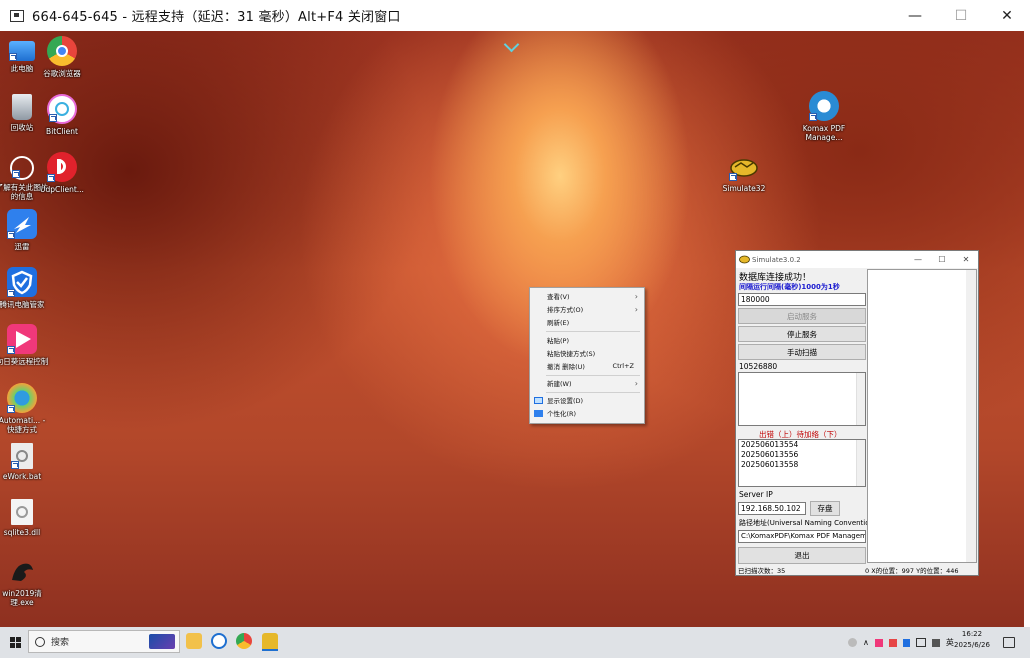 The width and height of the screenshot is (1030, 658). I want to click on desktop-icon-chrome: 谷歌浏览器, so click(62, 57).